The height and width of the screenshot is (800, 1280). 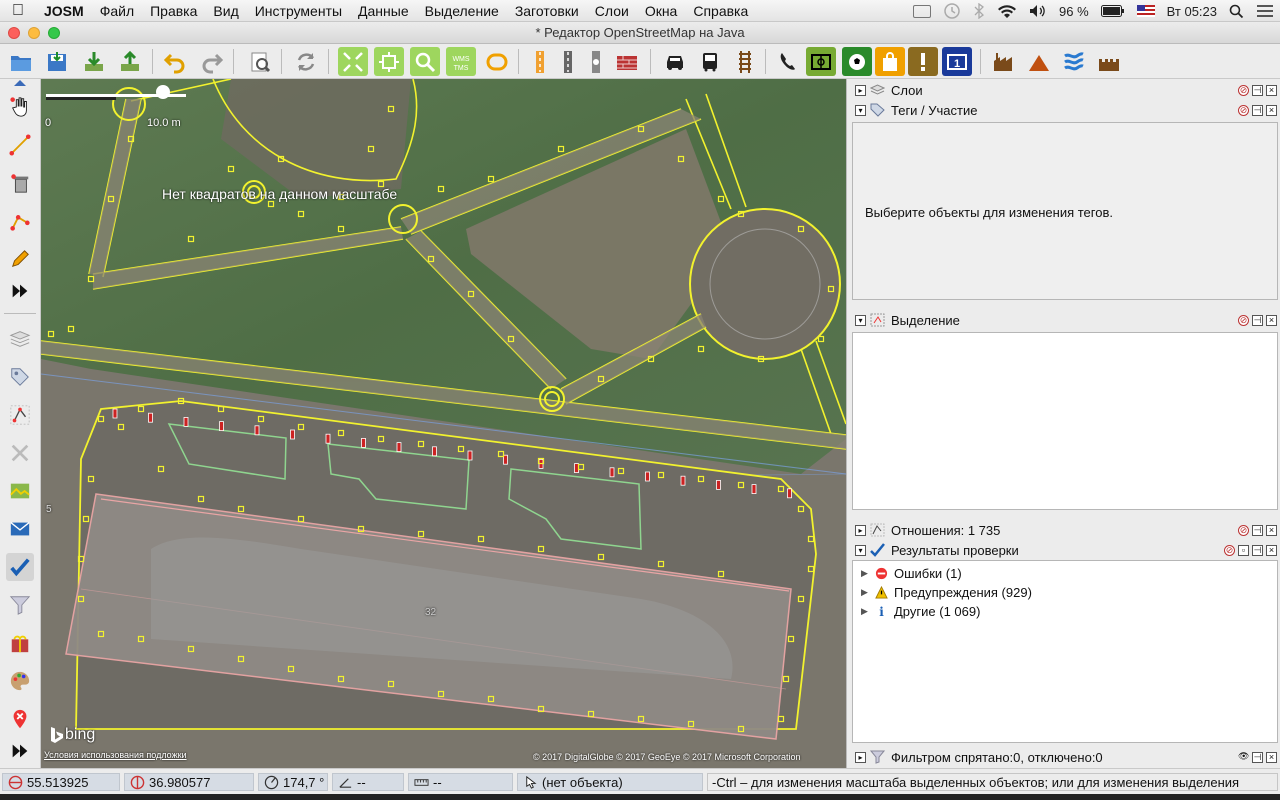 I want to click on messages-toggle-button, so click(x=20, y=529).